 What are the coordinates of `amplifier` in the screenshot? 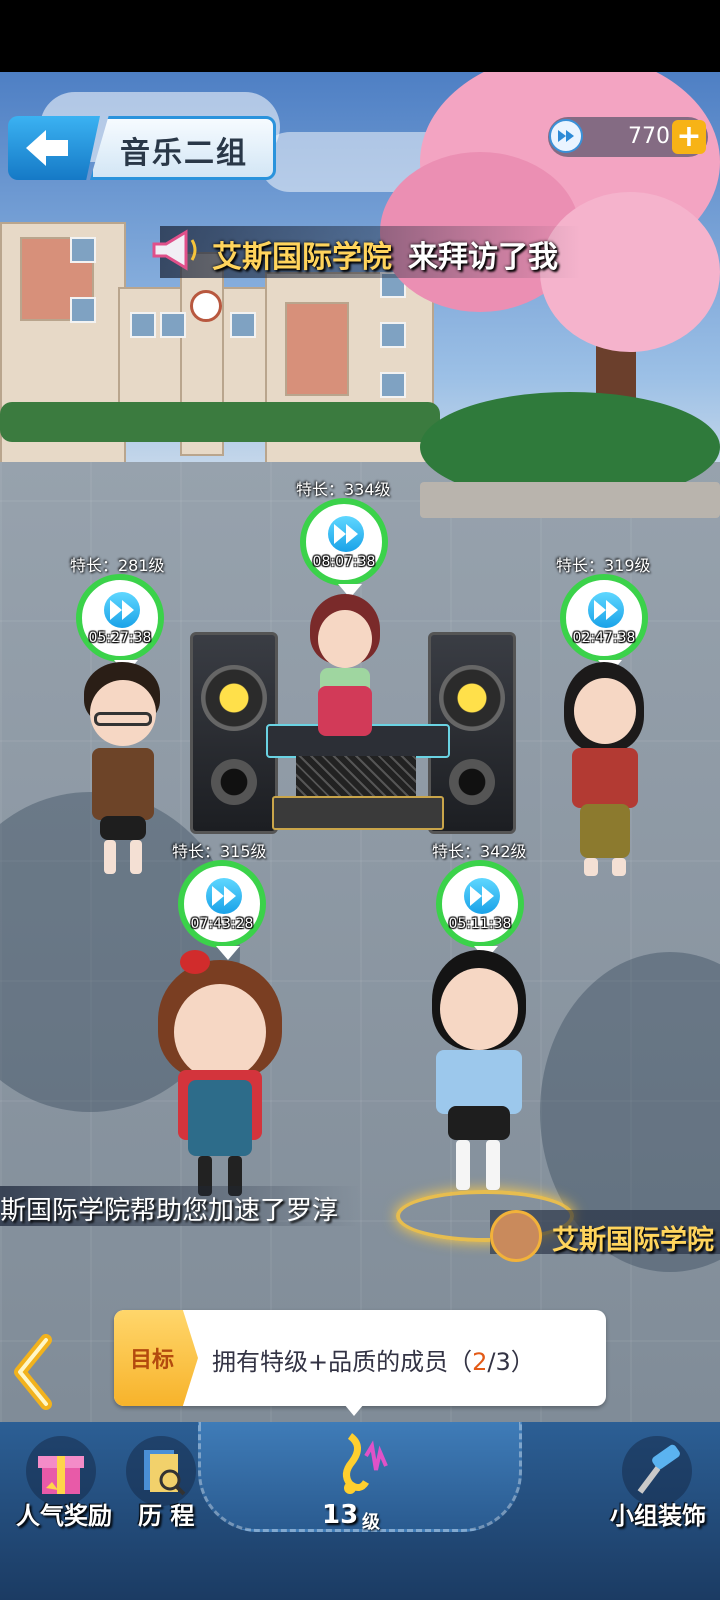 It's located at (358, 813).